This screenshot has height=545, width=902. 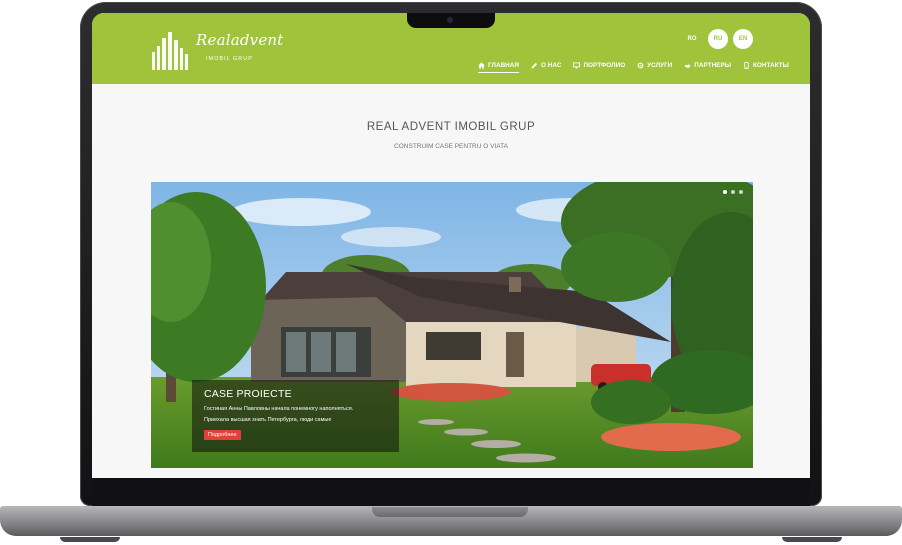 I want to click on monitor-icon, so click(x=577, y=65).